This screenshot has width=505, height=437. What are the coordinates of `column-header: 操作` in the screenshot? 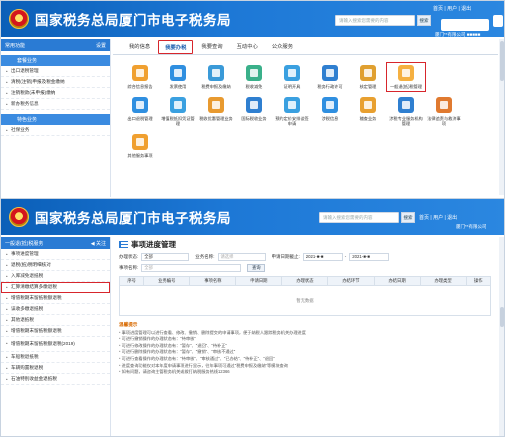 It's located at (478, 281).